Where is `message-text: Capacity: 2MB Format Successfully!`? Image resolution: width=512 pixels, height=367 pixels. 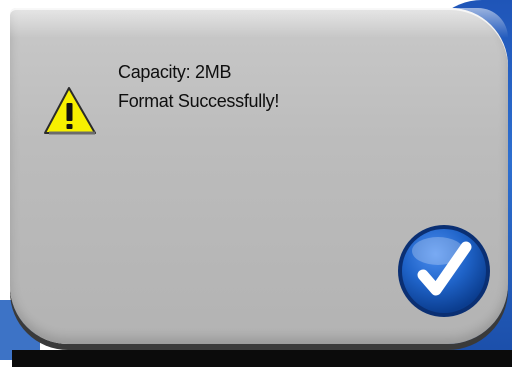 message-text: Capacity: 2MB Format Successfully! is located at coordinates (198, 87).